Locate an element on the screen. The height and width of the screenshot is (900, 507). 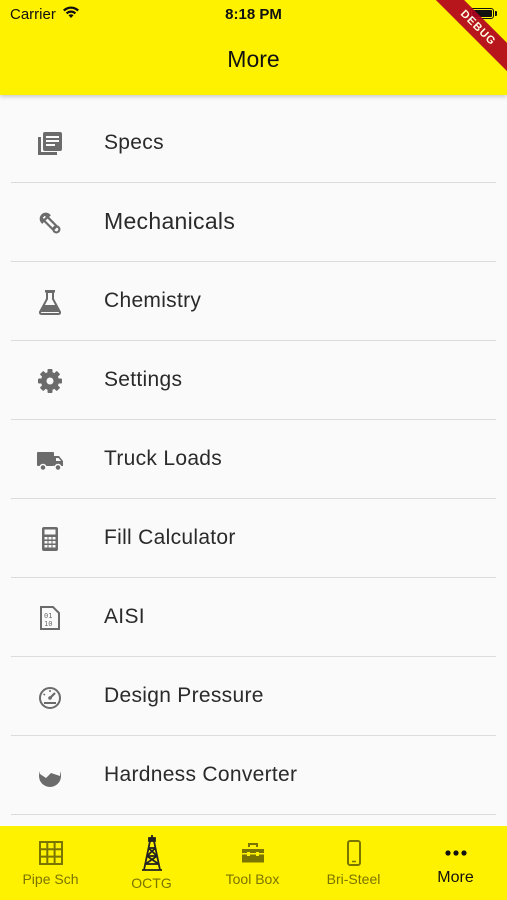
calculator-icon is located at coordinates (50, 539).